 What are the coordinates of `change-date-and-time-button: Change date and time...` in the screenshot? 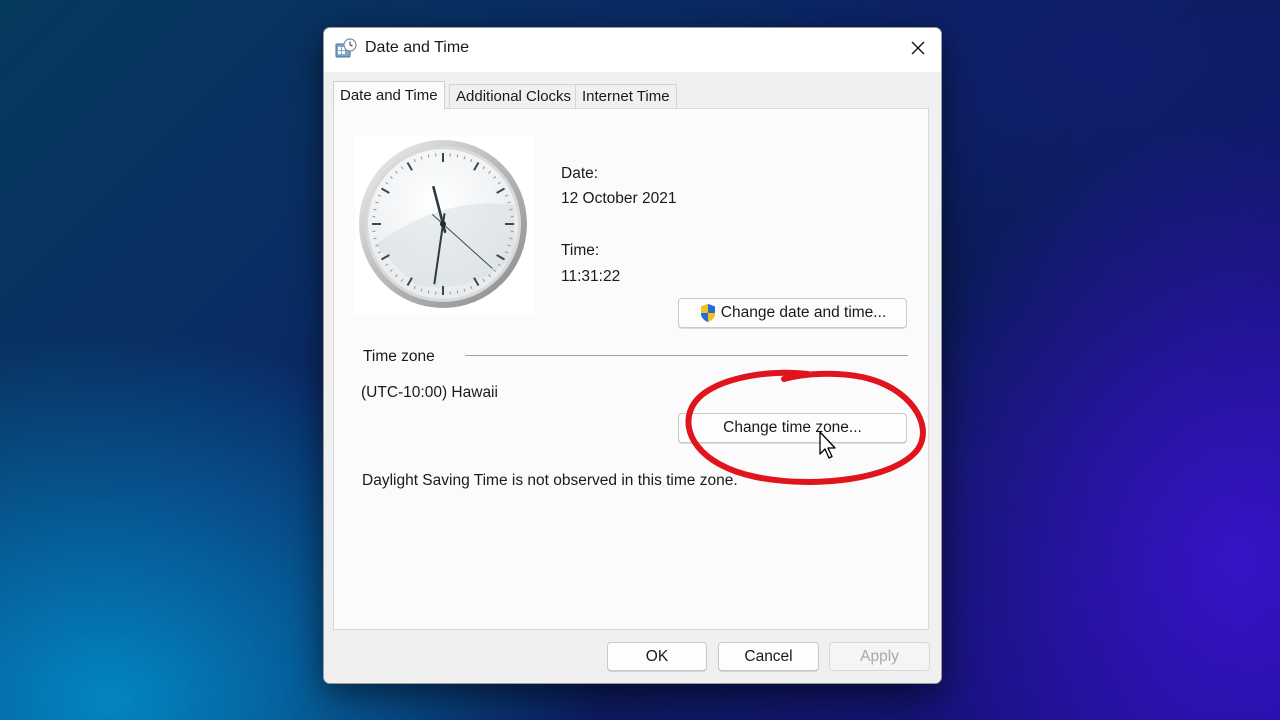 It's located at (792, 313).